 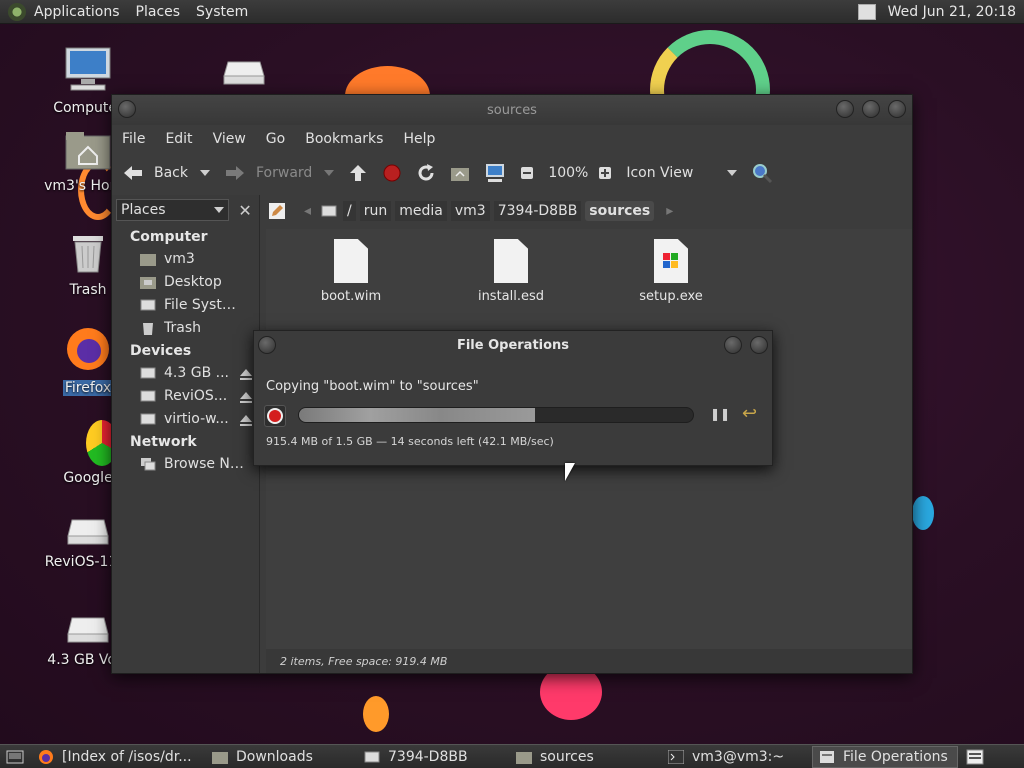 What do you see at coordinates (77, 12) in the screenshot?
I see `menu-applications: Applications` at bounding box center [77, 12].